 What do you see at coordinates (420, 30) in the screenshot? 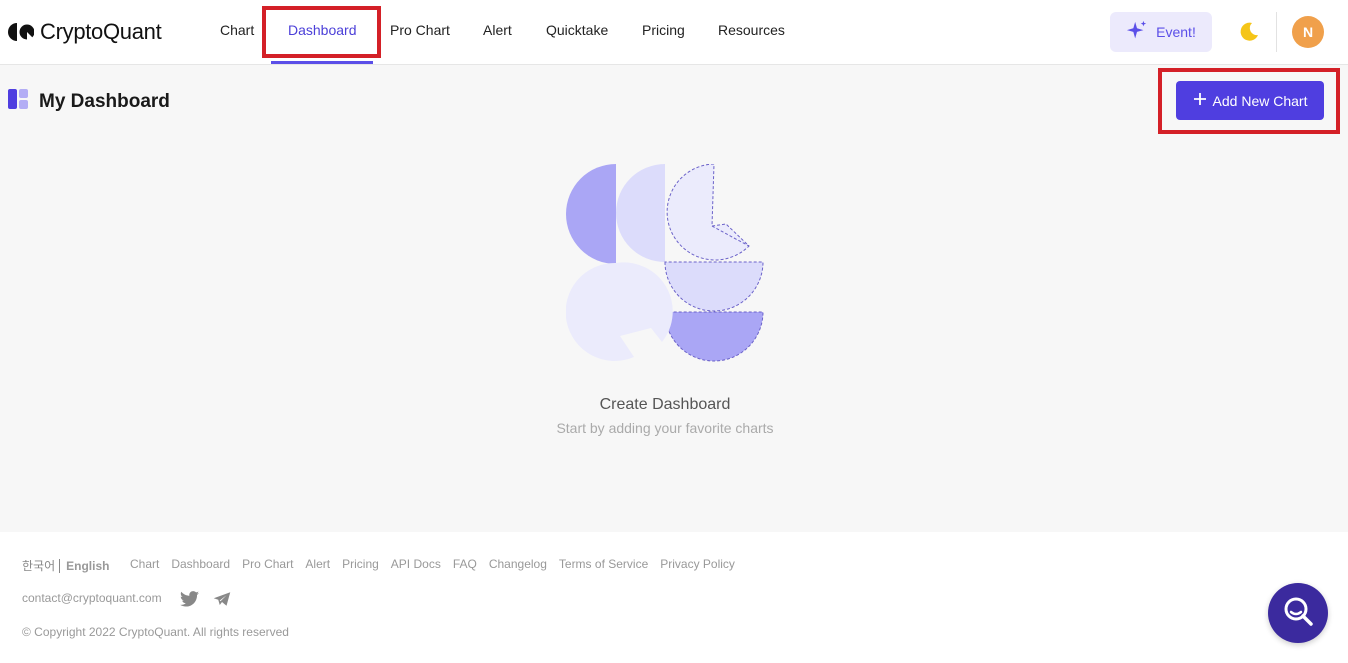
I see `nav-pro-chart: Pro Chart` at bounding box center [420, 30].